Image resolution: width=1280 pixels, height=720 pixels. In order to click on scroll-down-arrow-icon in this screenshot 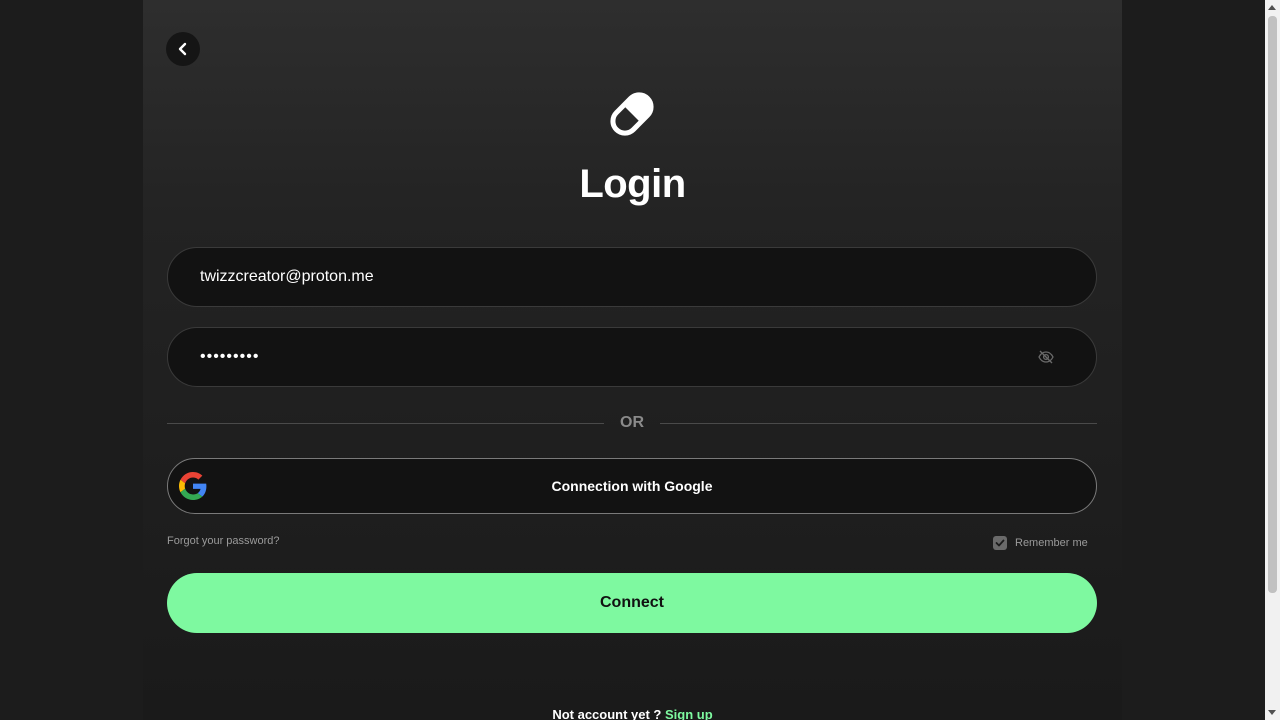, I will do `click(1272, 712)`.